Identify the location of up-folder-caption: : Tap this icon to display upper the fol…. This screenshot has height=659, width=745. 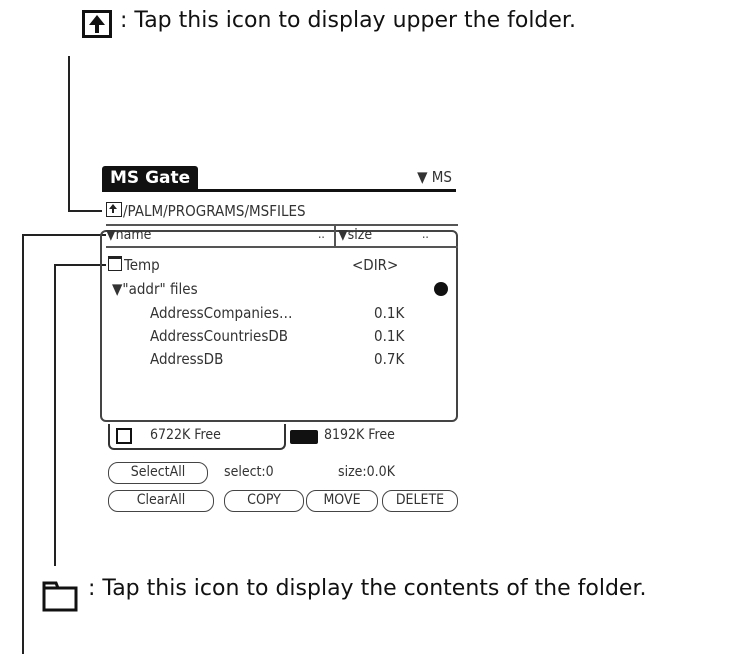
(348, 20).